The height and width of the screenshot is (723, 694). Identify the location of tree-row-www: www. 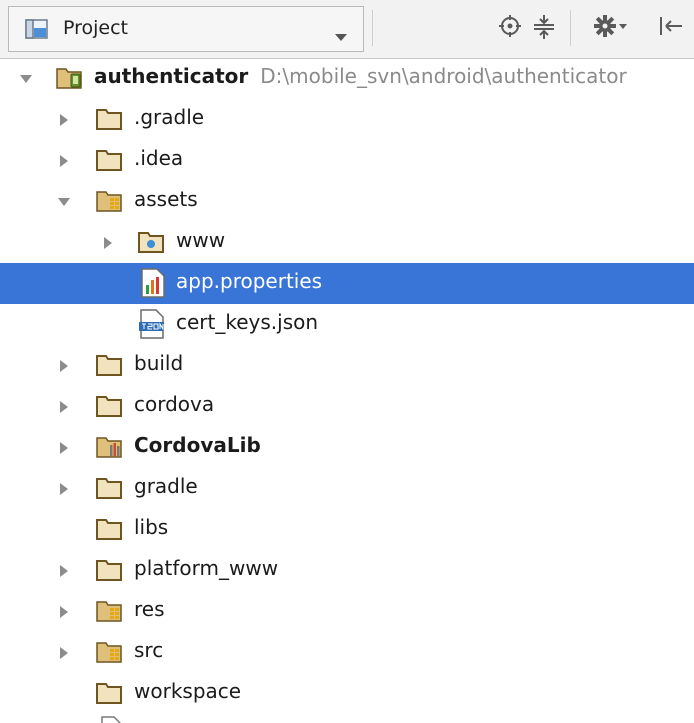
(347, 242).